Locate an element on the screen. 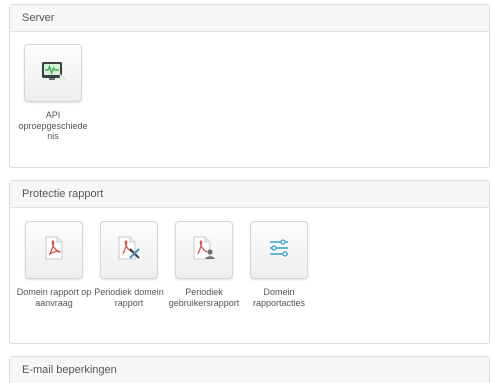  tile-periodic-user-report: Periodiek gebruikersrapport is located at coordinates (204, 264).